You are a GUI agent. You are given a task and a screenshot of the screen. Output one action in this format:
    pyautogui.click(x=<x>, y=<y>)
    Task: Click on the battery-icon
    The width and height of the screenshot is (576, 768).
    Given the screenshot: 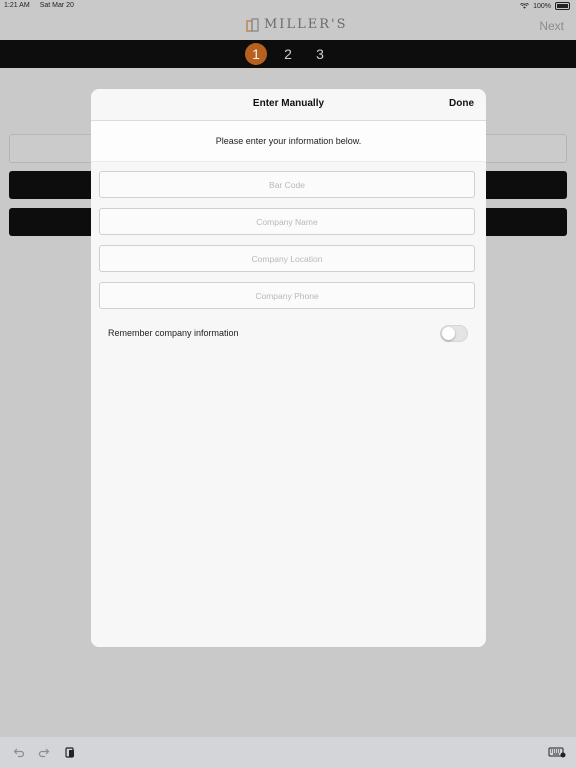 What is the action you would take?
    pyautogui.click(x=562, y=6)
    